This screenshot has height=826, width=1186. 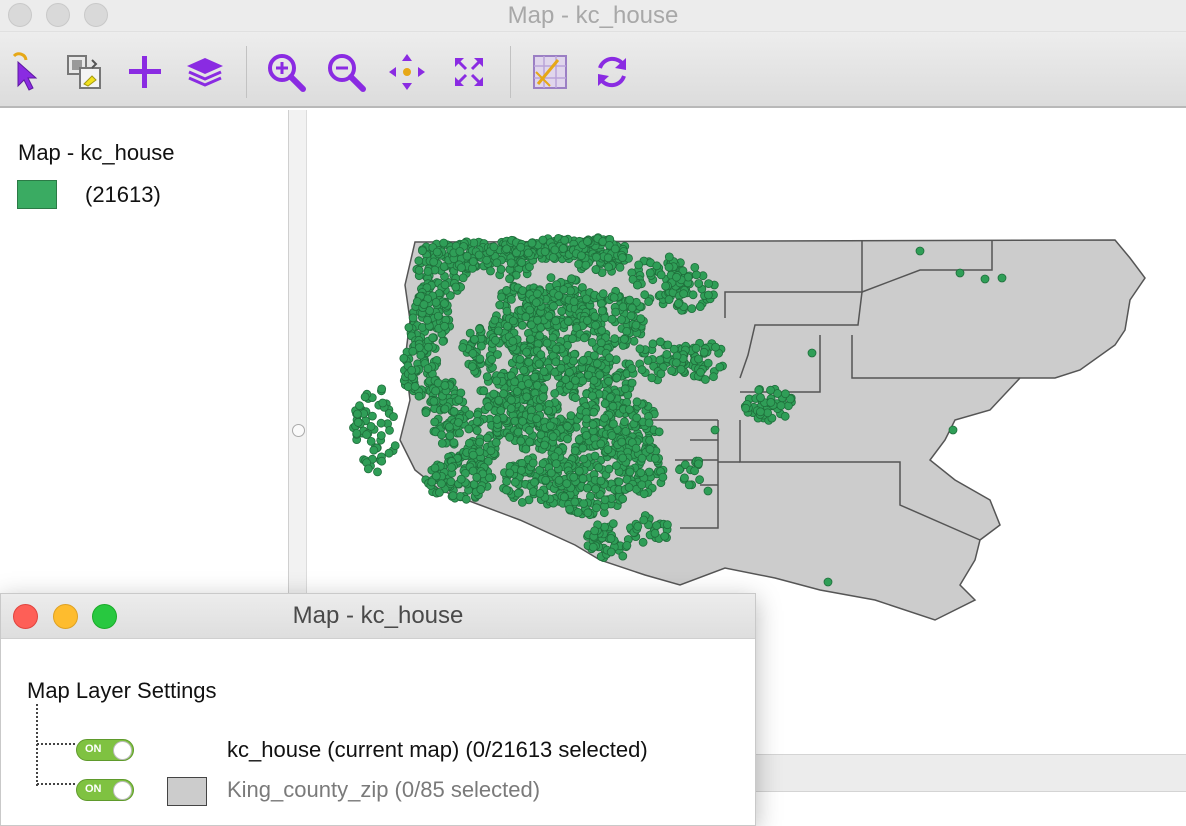 What do you see at coordinates (105, 790) in the screenshot?
I see `layer-toggle-king-county-zip: ON` at bounding box center [105, 790].